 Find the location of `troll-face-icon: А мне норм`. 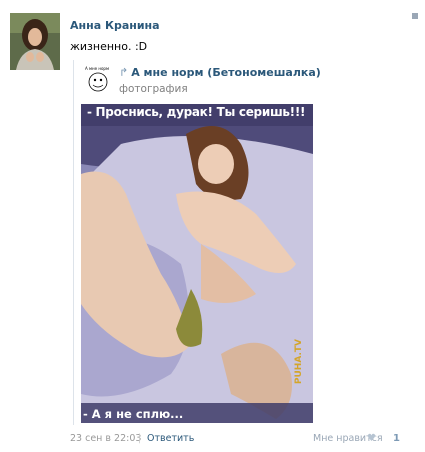

troll-face-icon: А мне норм is located at coordinates (97, 79).